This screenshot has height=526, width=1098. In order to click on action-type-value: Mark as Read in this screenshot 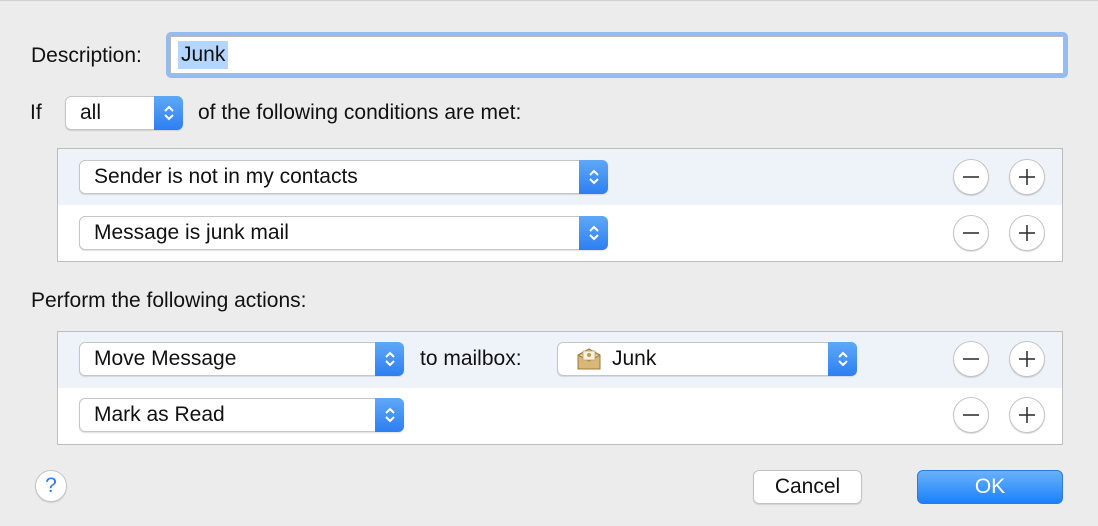, I will do `click(159, 414)`.